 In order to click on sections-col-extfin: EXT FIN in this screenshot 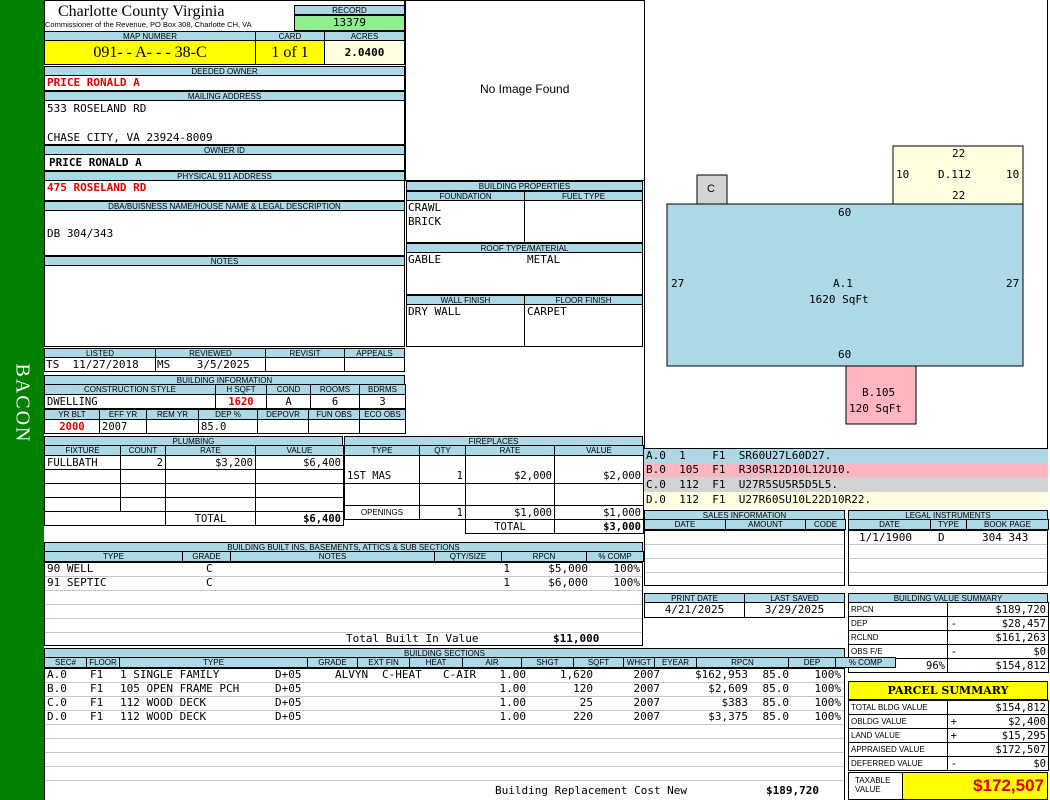, I will do `click(383, 662)`.